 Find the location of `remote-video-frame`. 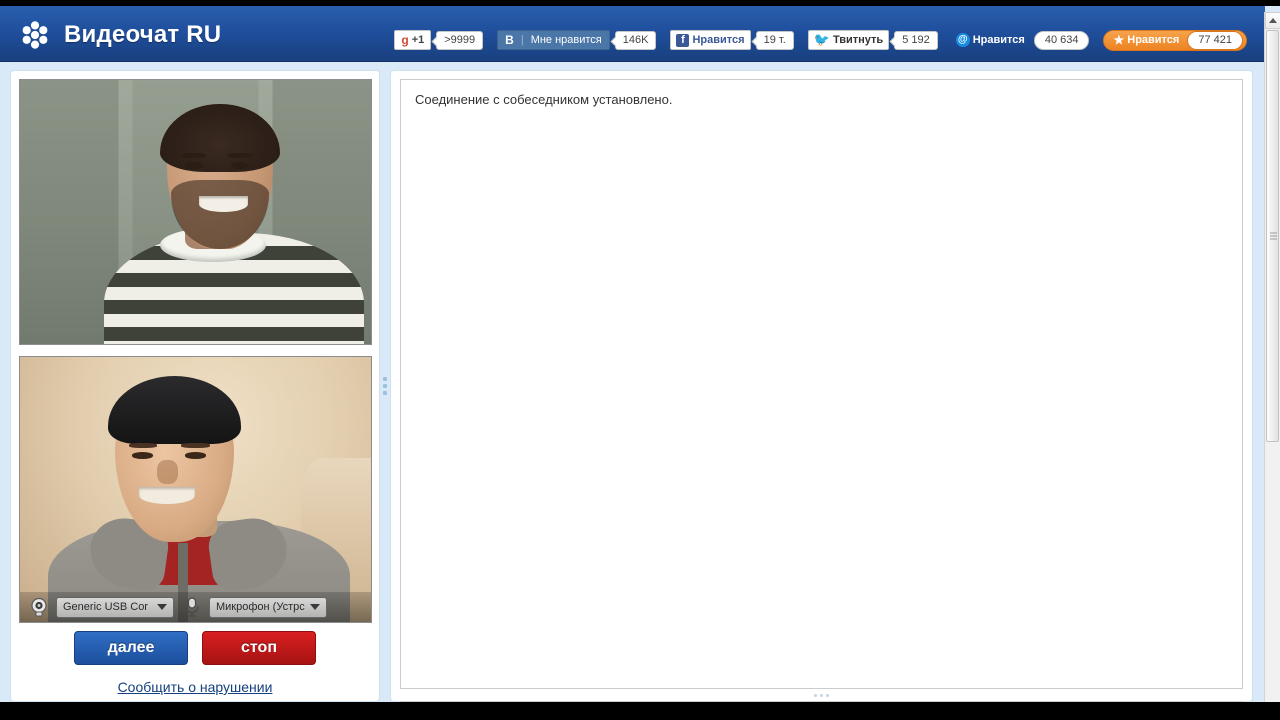

remote-video-frame is located at coordinates (195, 212).